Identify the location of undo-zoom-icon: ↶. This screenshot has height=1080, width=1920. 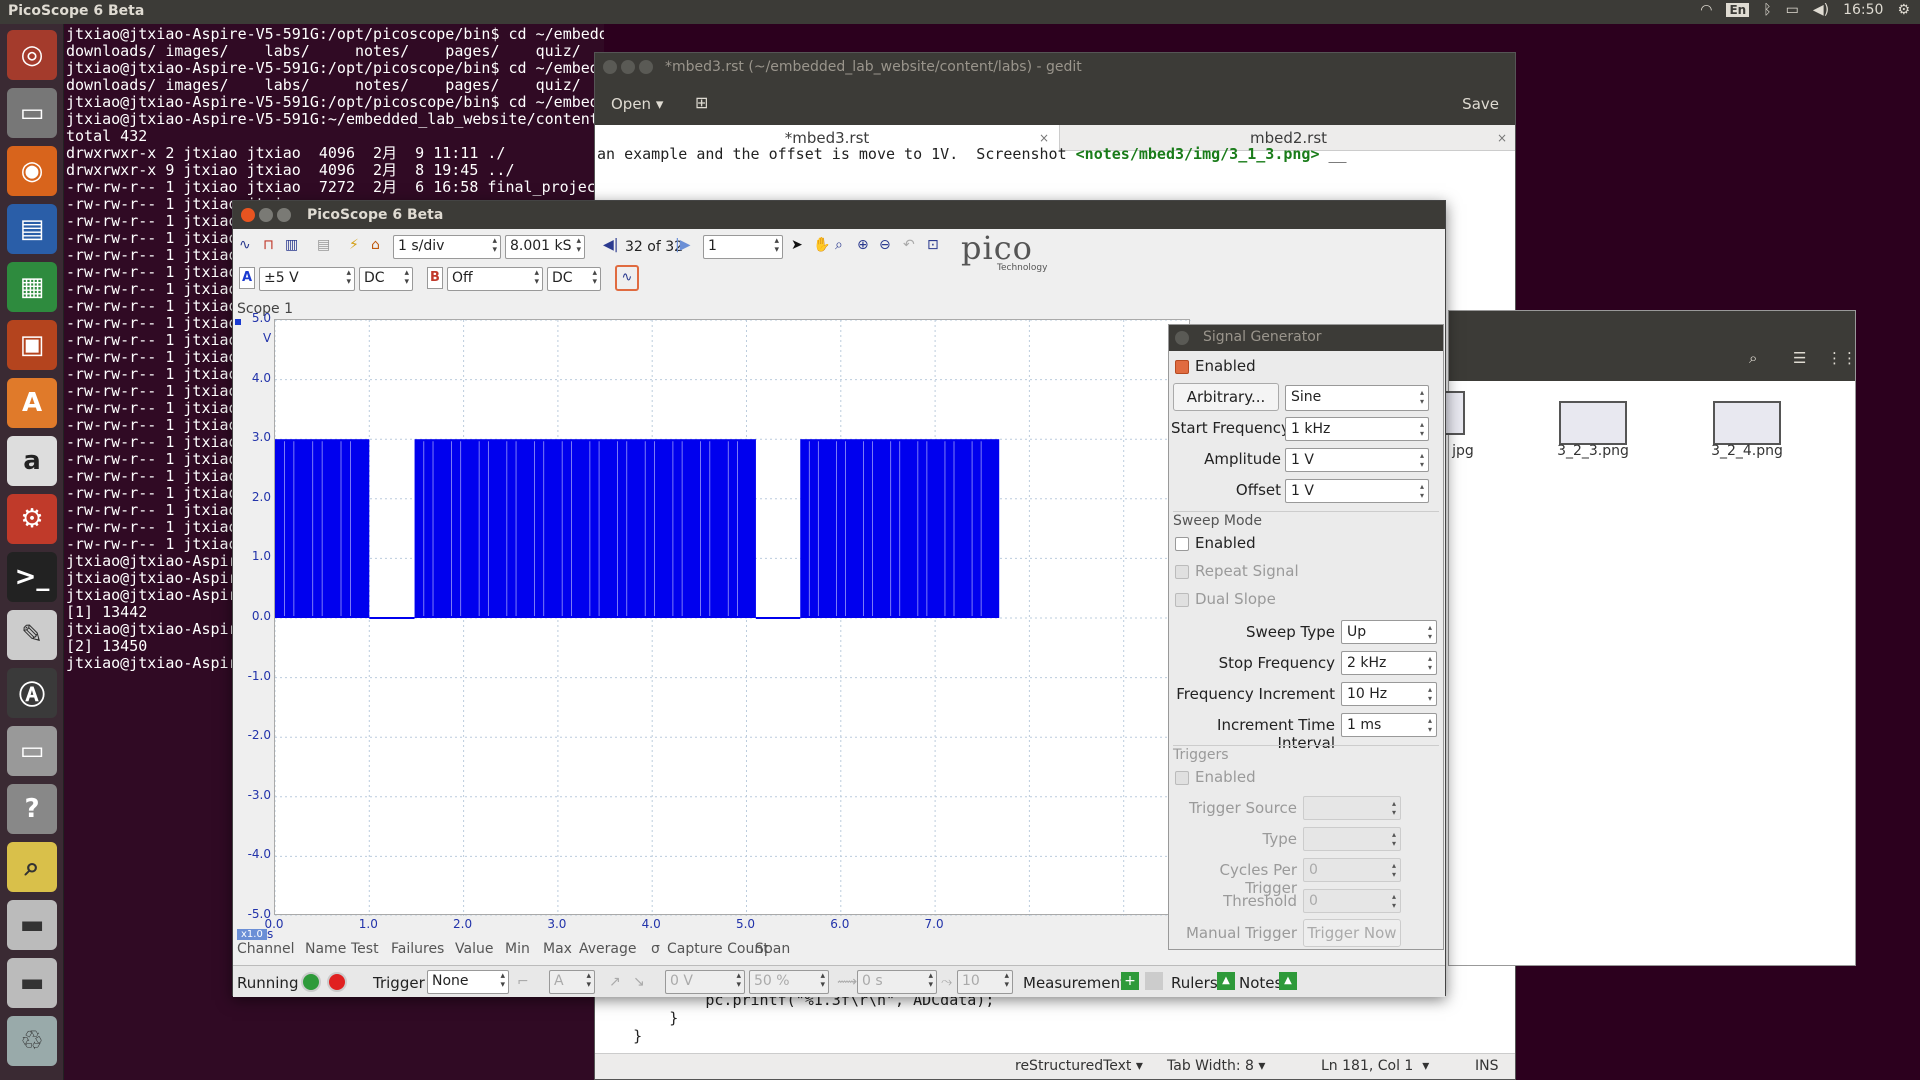
(909, 245).